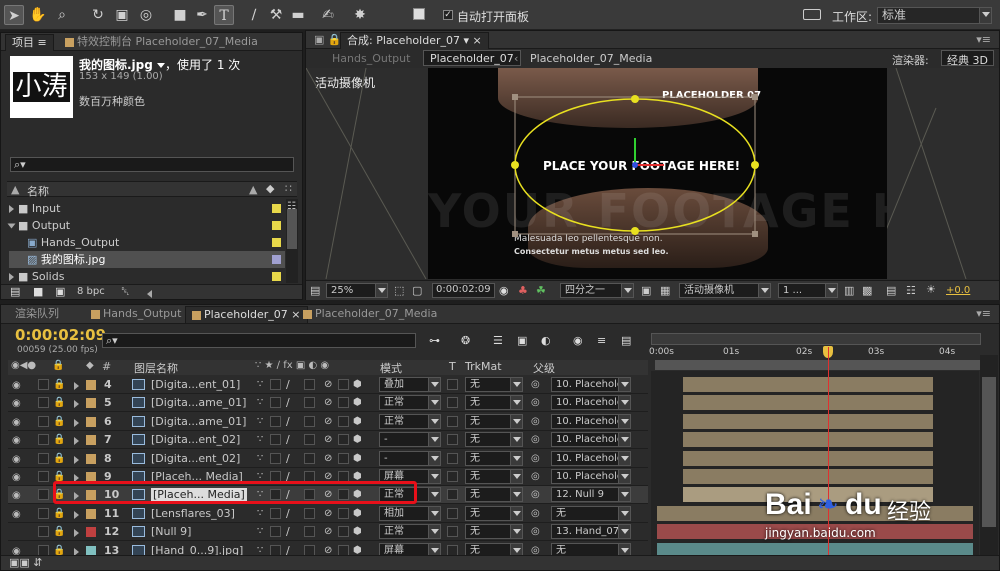 The image size is (1000, 571). Describe the element at coordinates (224, 15) in the screenshot. I see `text-tool-icon: T` at that location.